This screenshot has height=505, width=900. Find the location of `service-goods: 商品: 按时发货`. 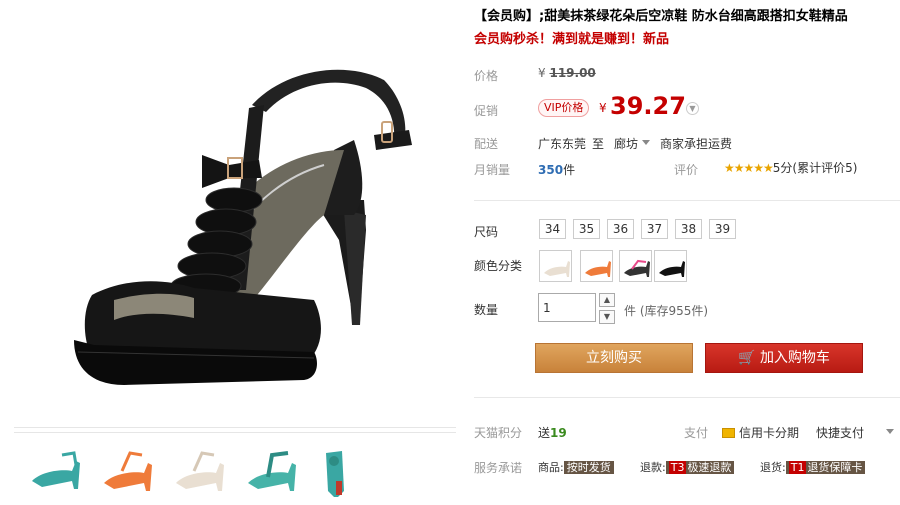

service-goods: 商品: 按时发货 is located at coordinates (576, 467).